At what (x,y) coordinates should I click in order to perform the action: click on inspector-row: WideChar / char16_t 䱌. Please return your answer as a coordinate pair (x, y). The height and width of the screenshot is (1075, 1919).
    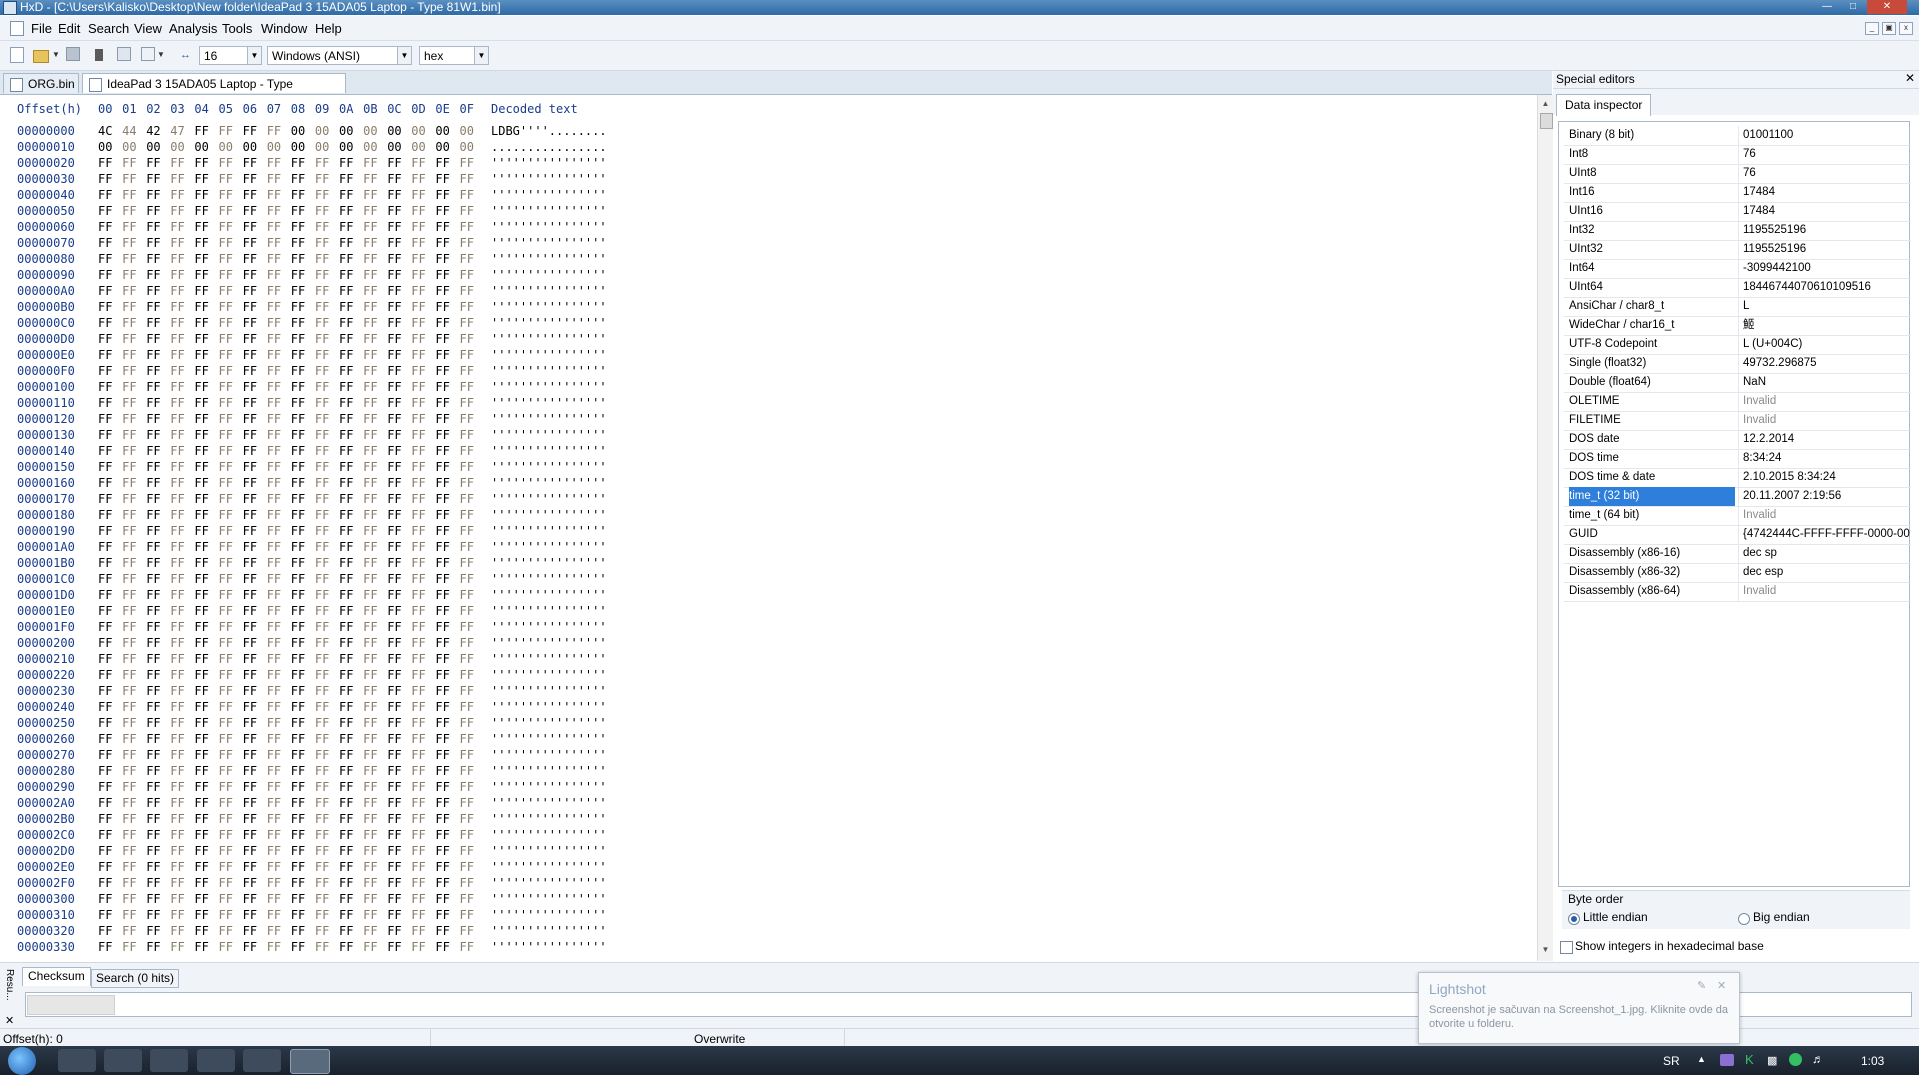
    Looking at the image, I should click on (1737, 326).